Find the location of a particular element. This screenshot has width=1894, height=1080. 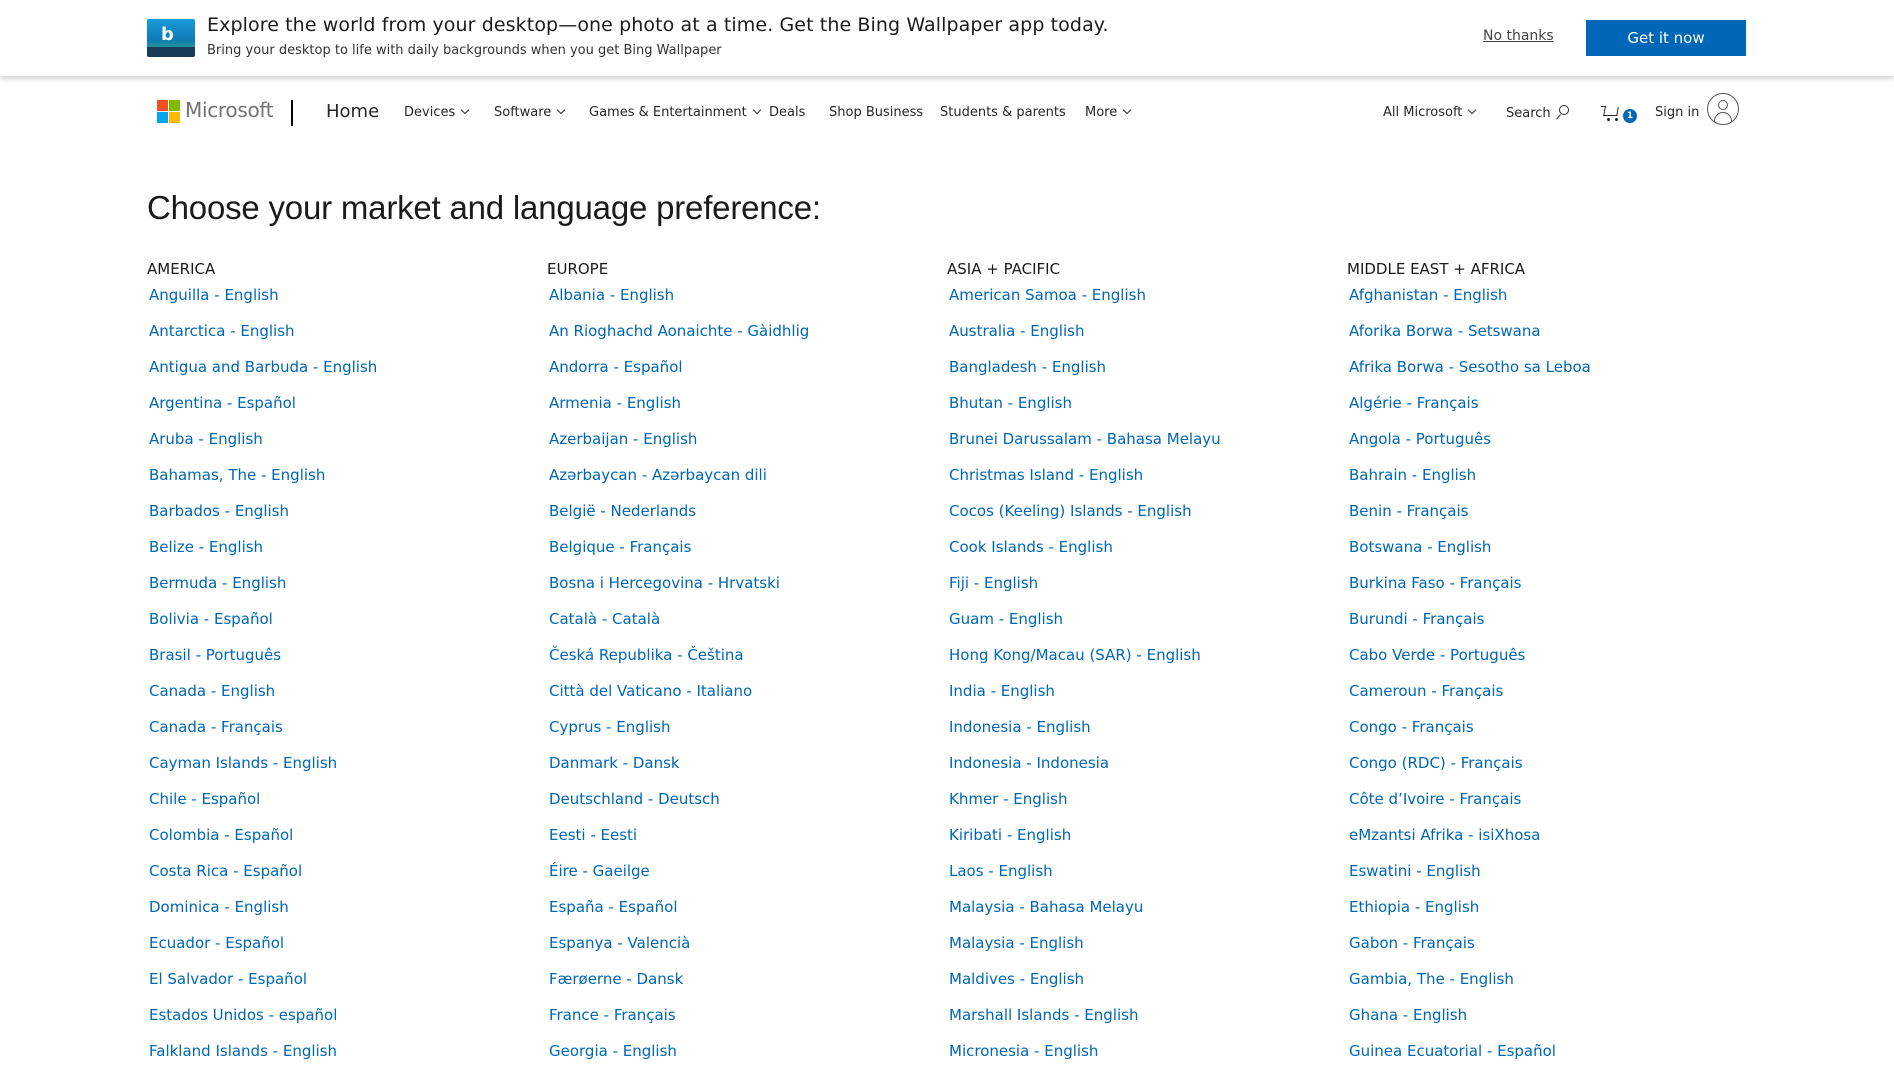

market-language-link: Marshall Islands - English is located at coordinates (1137, 1024).